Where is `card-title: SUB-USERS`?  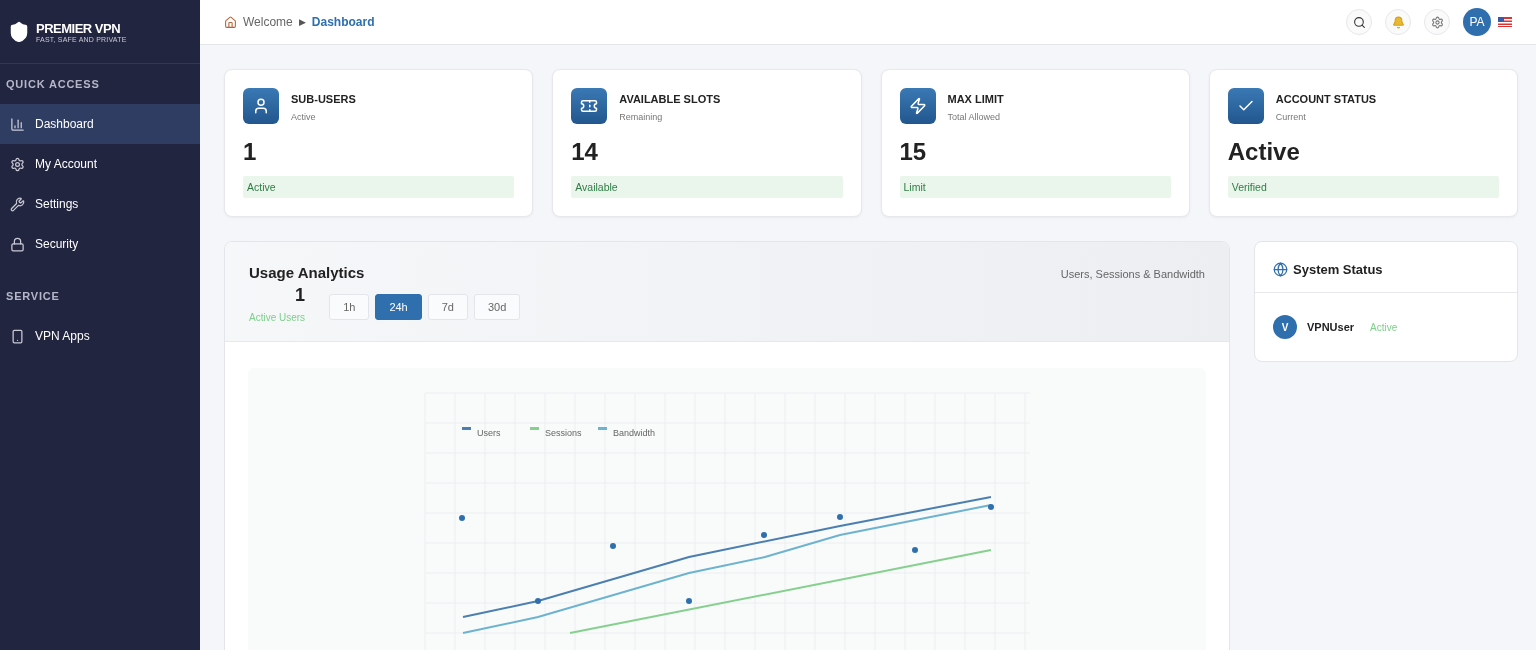
card-title: SUB-USERS is located at coordinates (323, 99).